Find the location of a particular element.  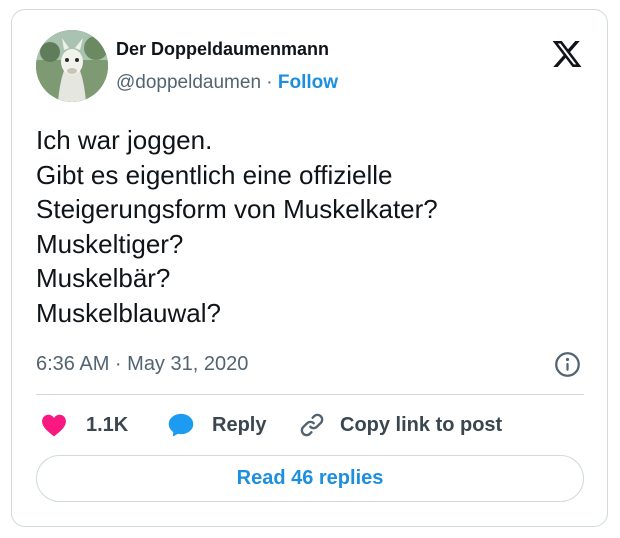

copy-link-button: Copy link to post is located at coordinates (400, 425).